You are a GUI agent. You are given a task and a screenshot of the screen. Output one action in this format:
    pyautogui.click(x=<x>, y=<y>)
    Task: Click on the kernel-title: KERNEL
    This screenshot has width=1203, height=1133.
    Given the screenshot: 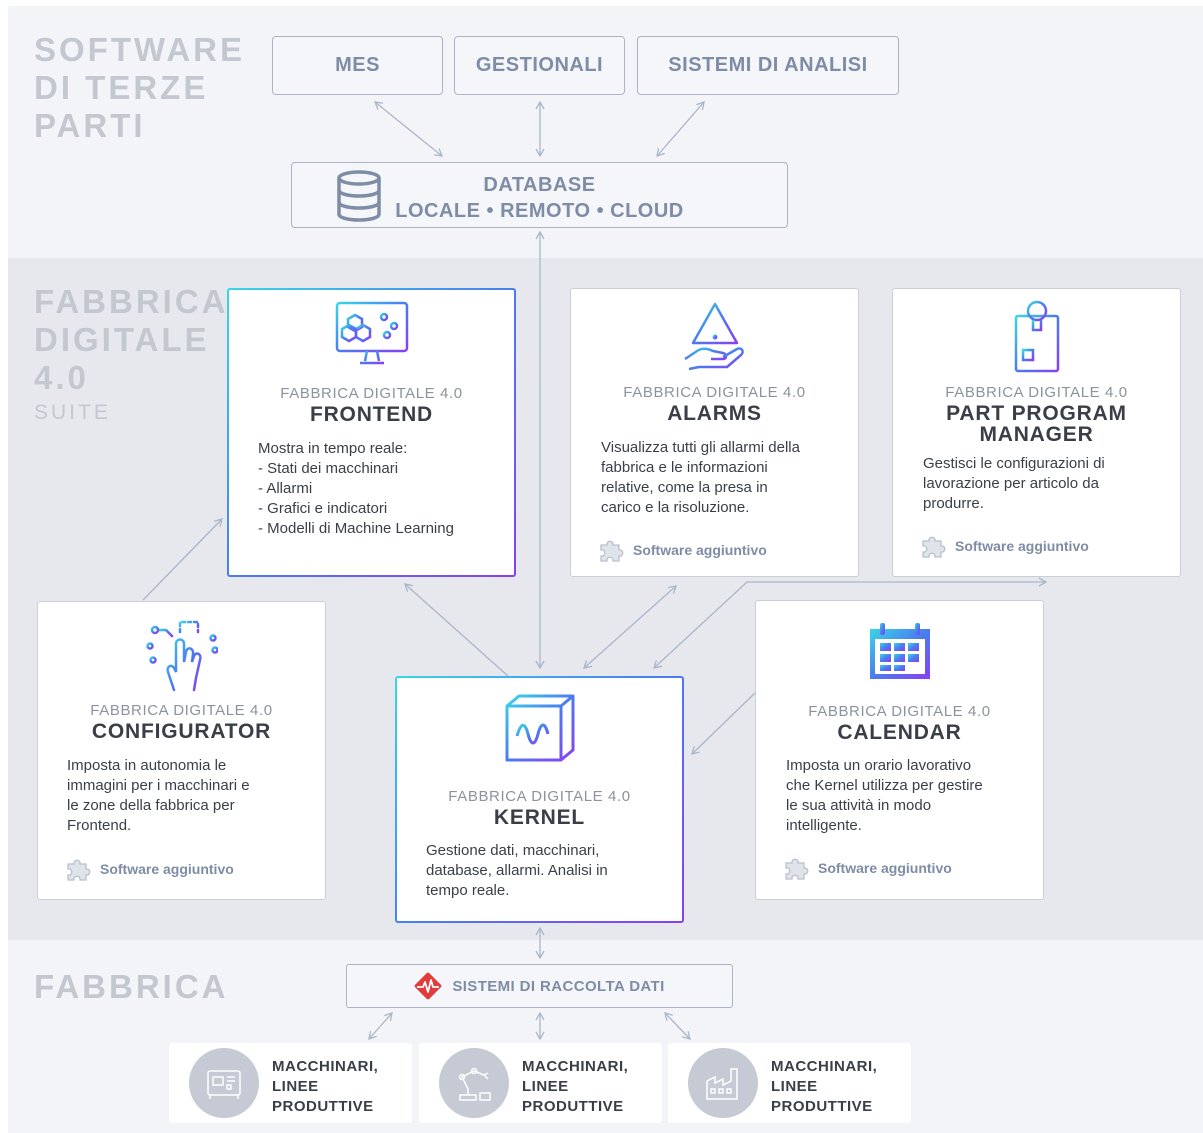 What is the action you would take?
    pyautogui.click(x=539, y=817)
    